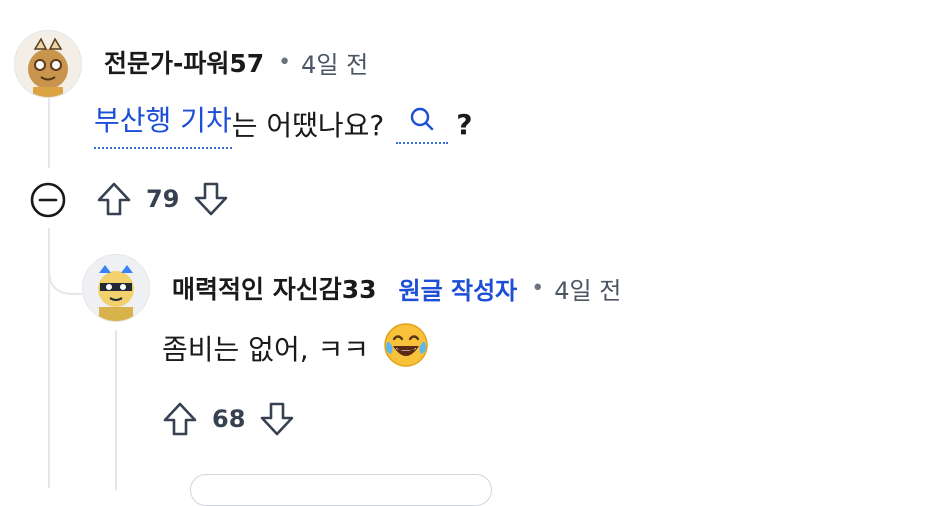 This screenshot has width=945, height=506. What do you see at coordinates (464, 124) in the screenshot?
I see `comment-suffix: ?` at bounding box center [464, 124].